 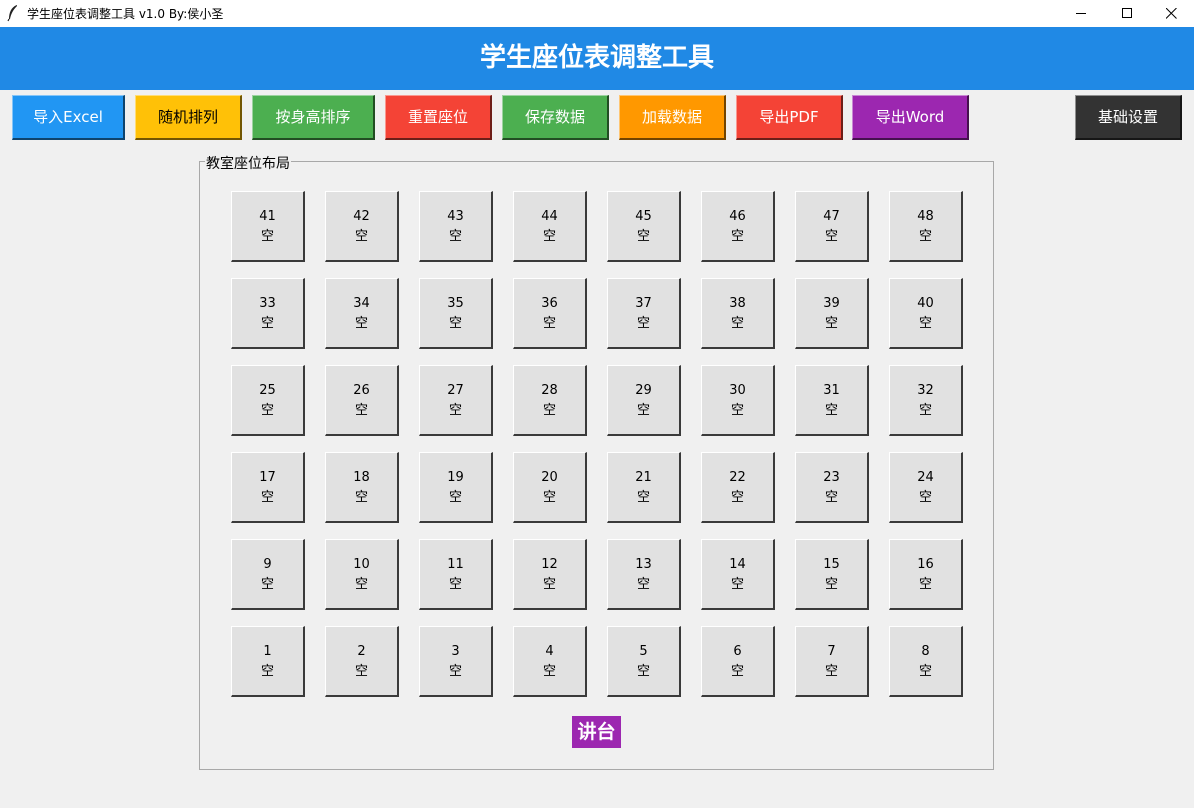 What do you see at coordinates (832, 400) in the screenshot?
I see `seat-button: 31 空` at bounding box center [832, 400].